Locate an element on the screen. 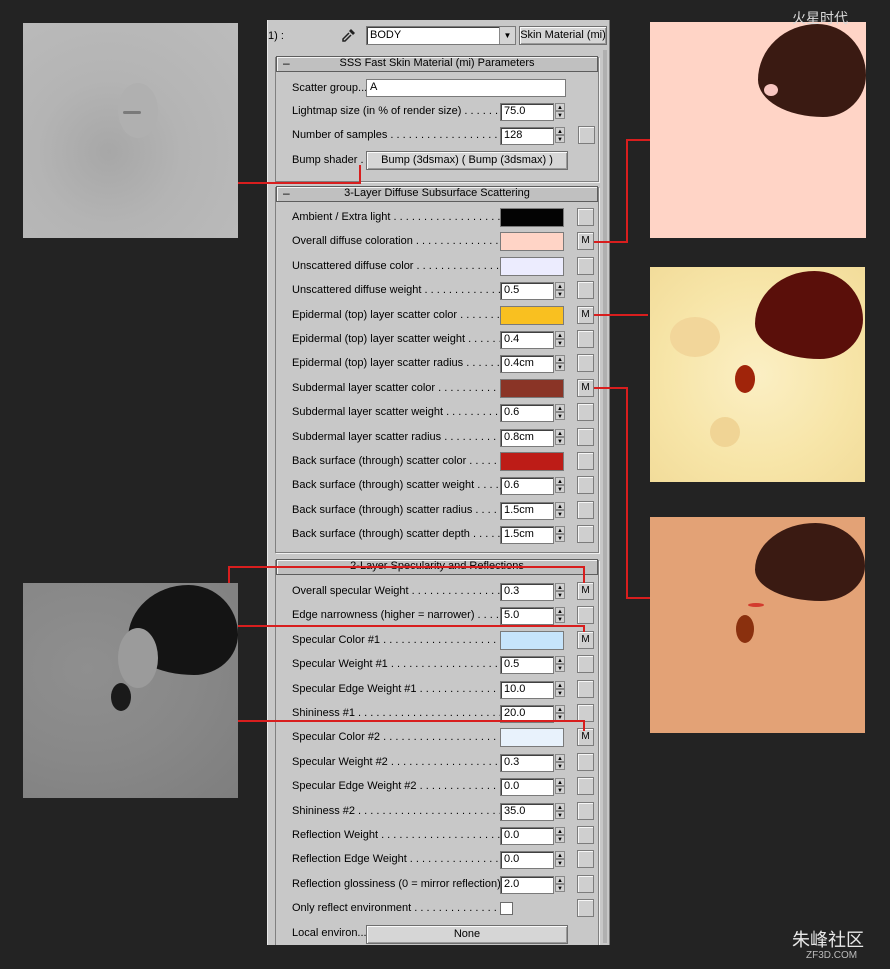 The height and width of the screenshot is (969, 890). reflect-env-checkbox is located at coordinates (506, 909).